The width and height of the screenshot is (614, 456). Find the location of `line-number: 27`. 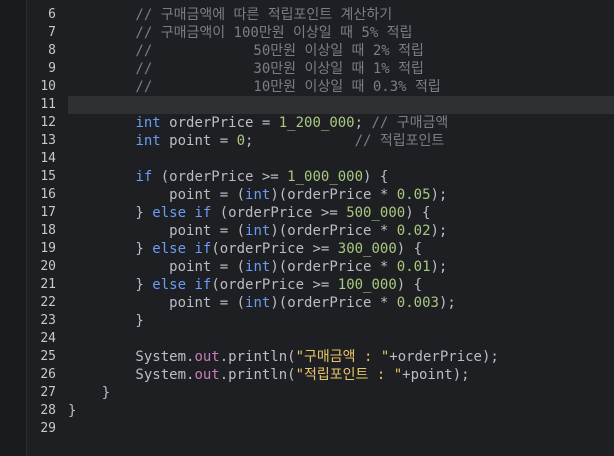

line-number: 27 is located at coordinates (48, 392).